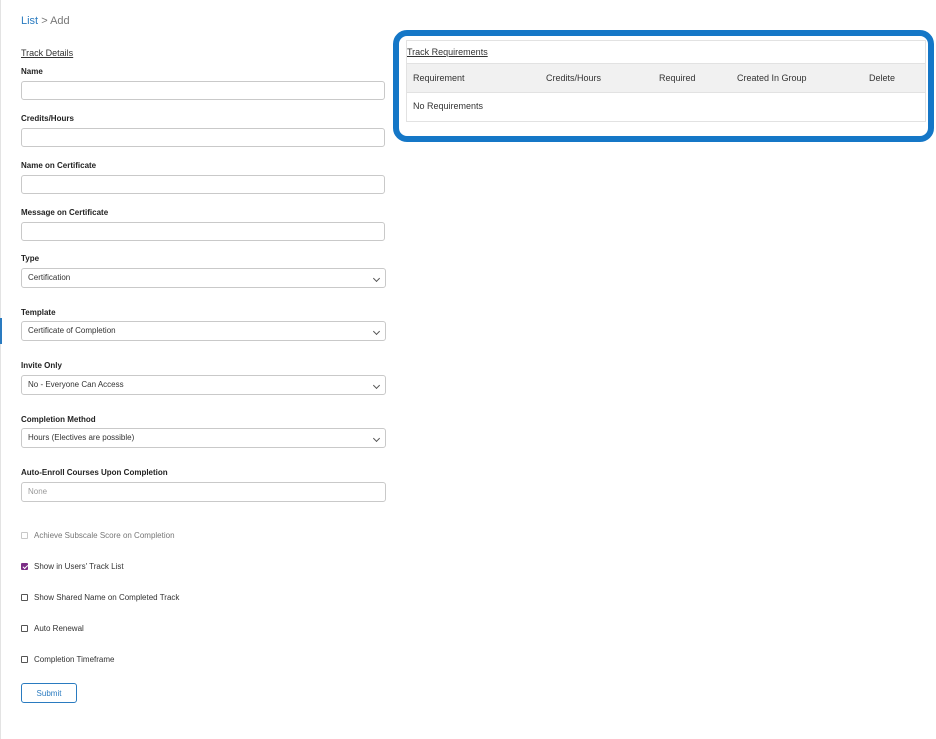 This screenshot has height=739, width=936. What do you see at coordinates (38, 312) in the screenshot?
I see `template-label: Template` at bounding box center [38, 312].